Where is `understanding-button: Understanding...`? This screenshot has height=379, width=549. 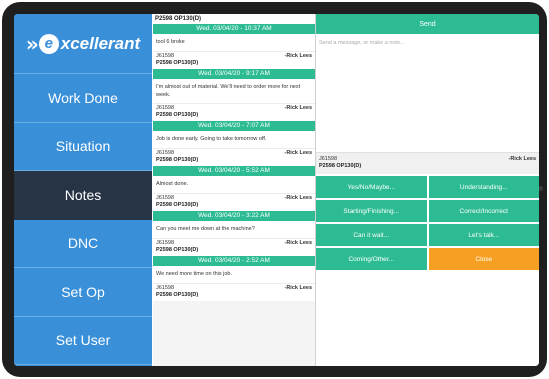 understanding-button: Understanding... is located at coordinates (483, 187).